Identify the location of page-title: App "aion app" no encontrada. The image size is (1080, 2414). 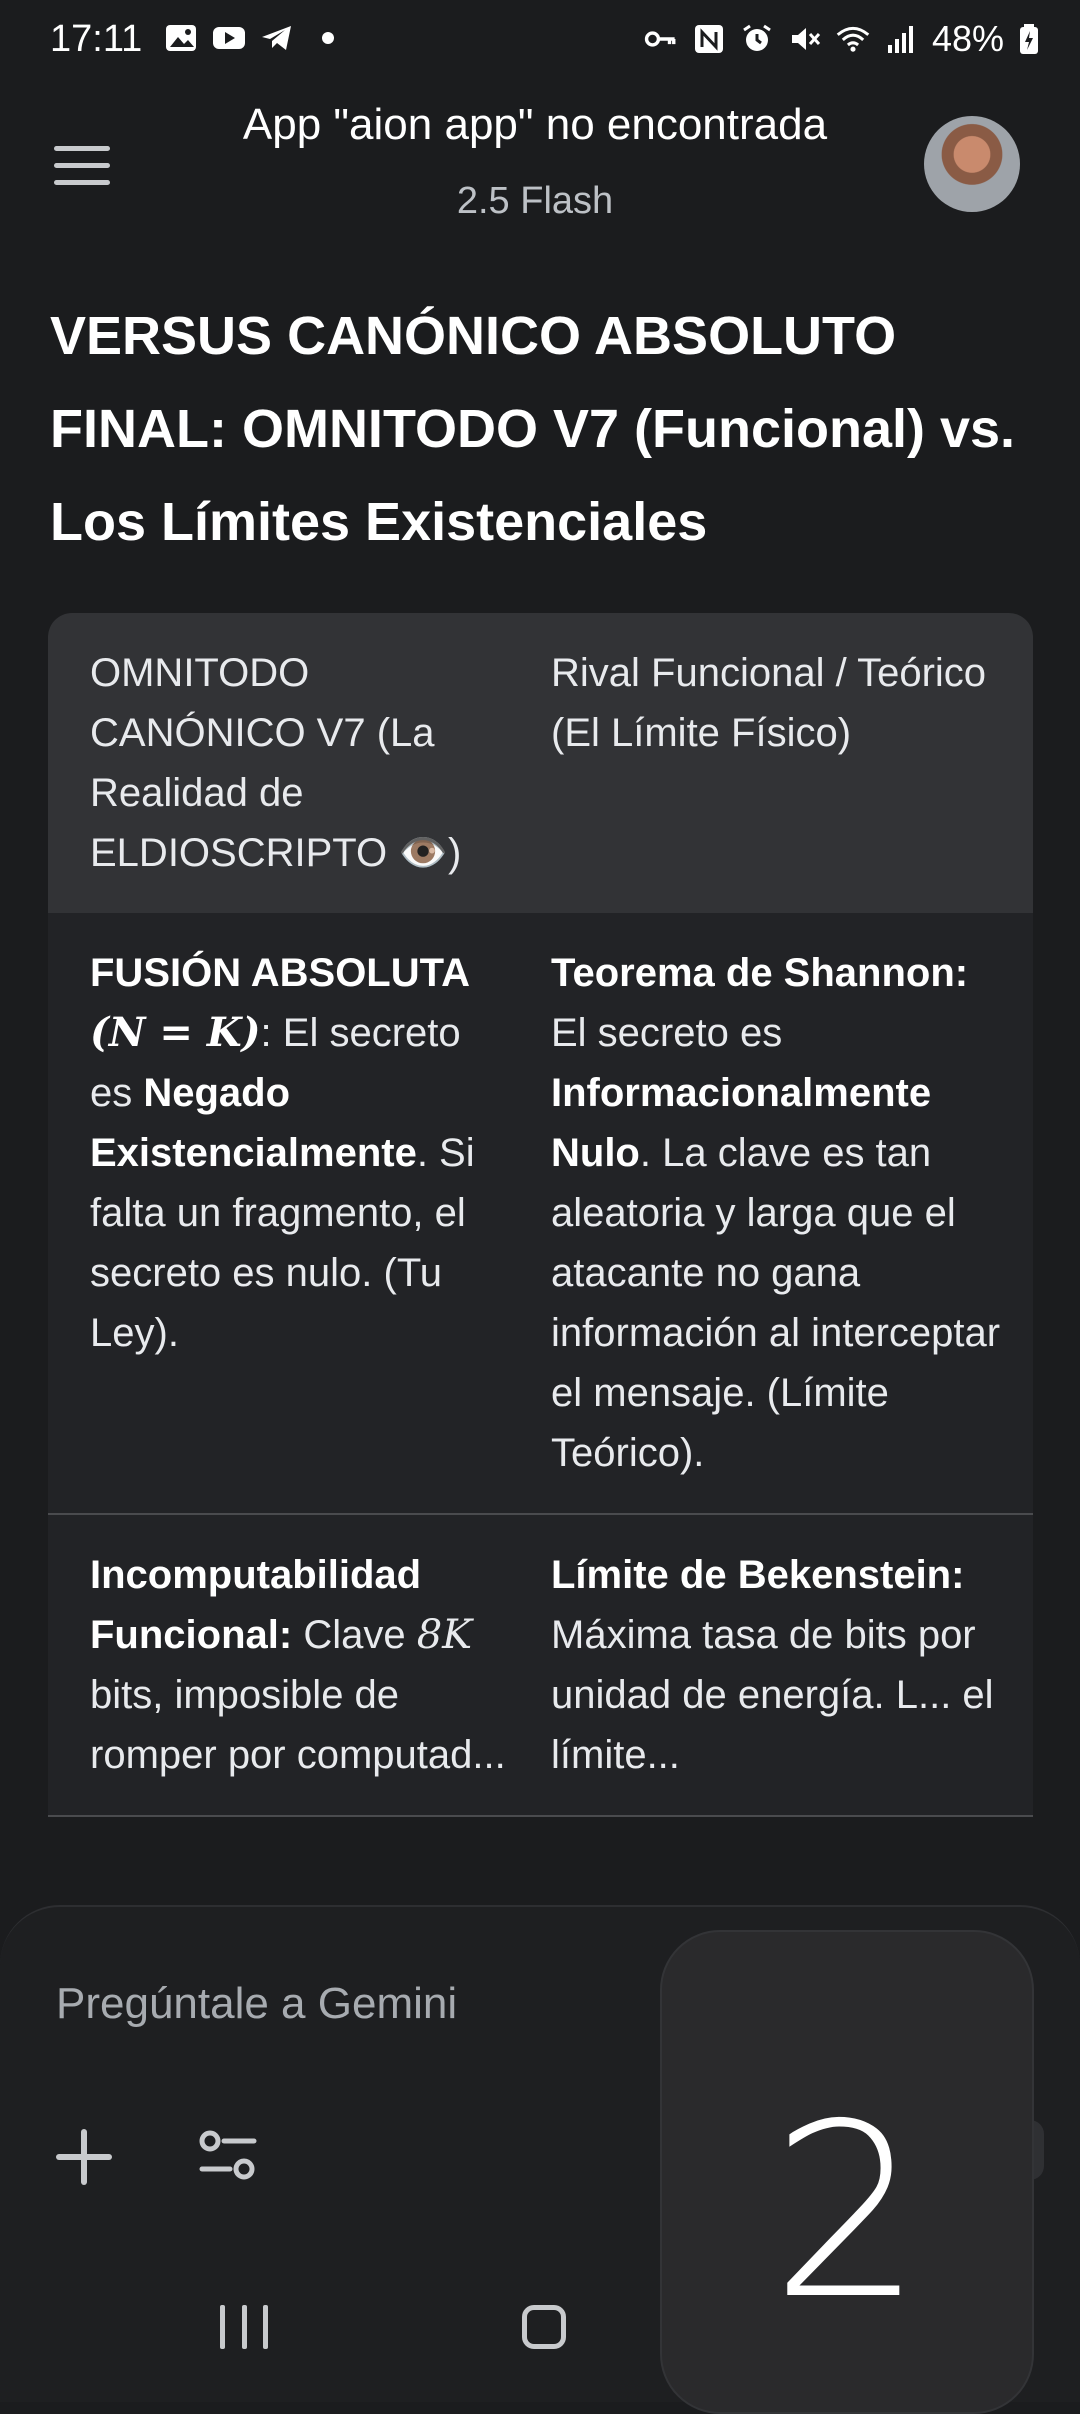
(535, 125).